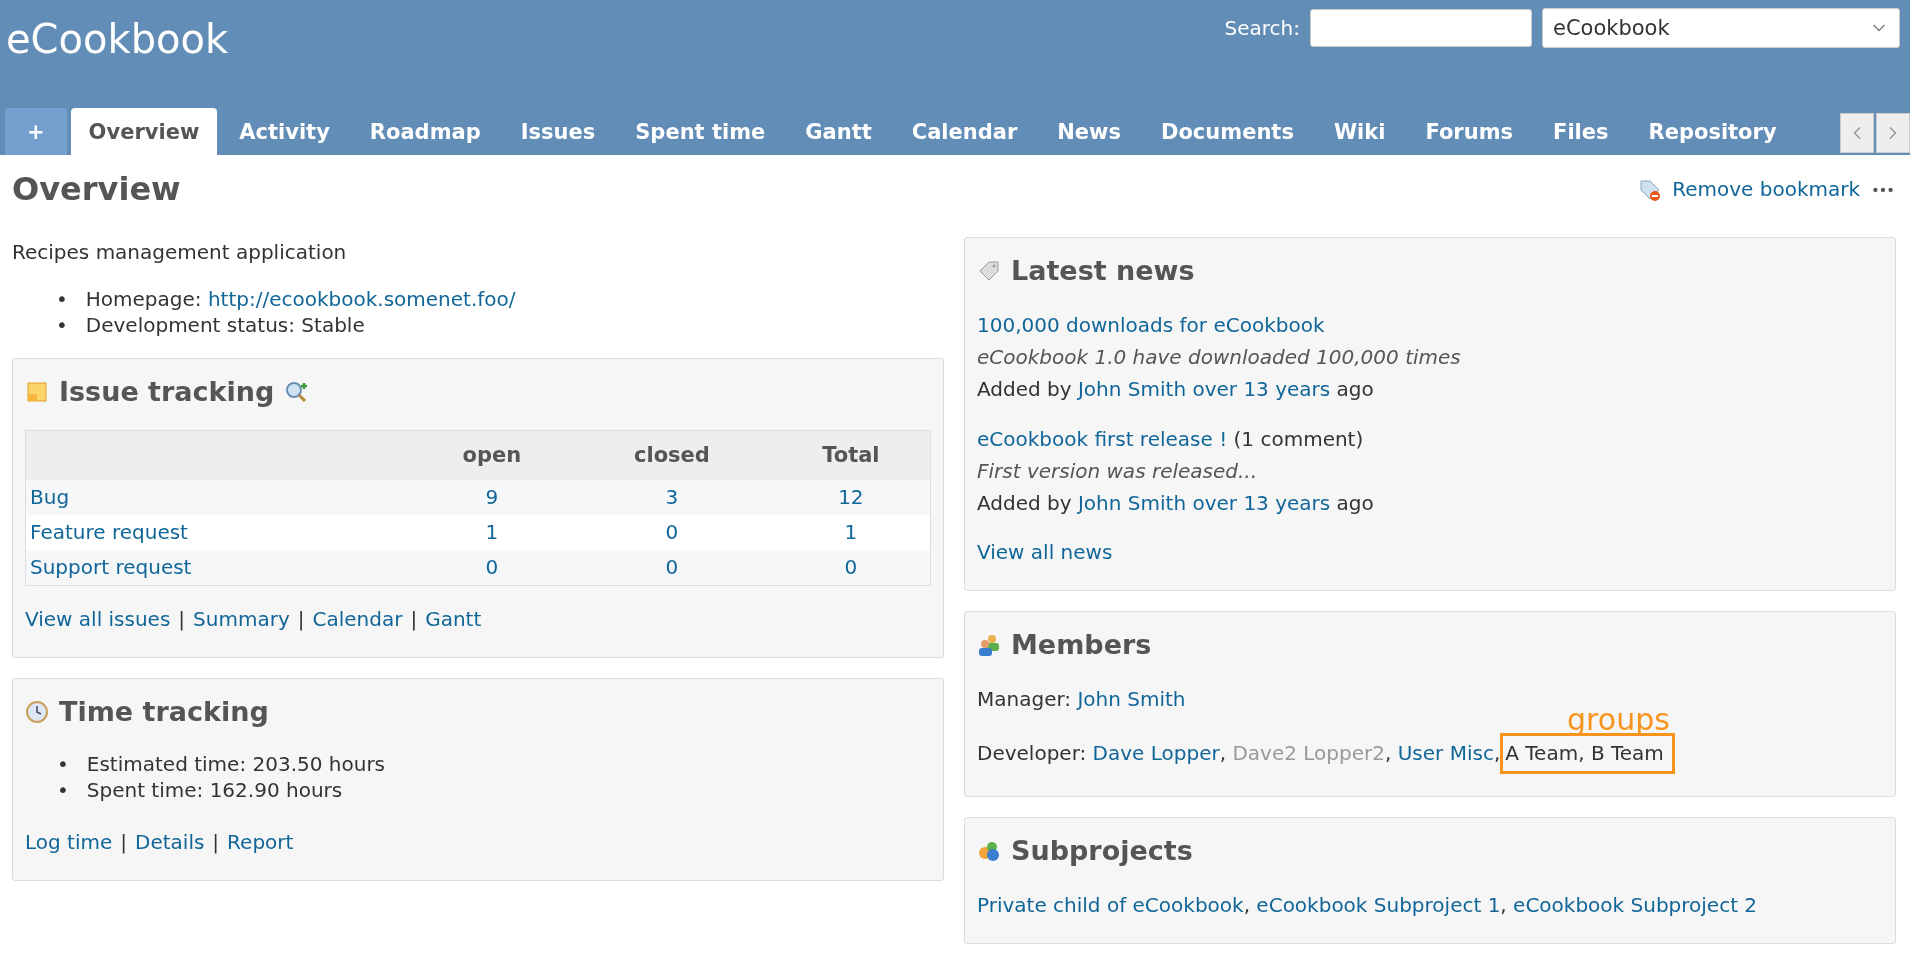 The width and height of the screenshot is (1910, 966). I want to click on column-header: Total, so click(851, 455).